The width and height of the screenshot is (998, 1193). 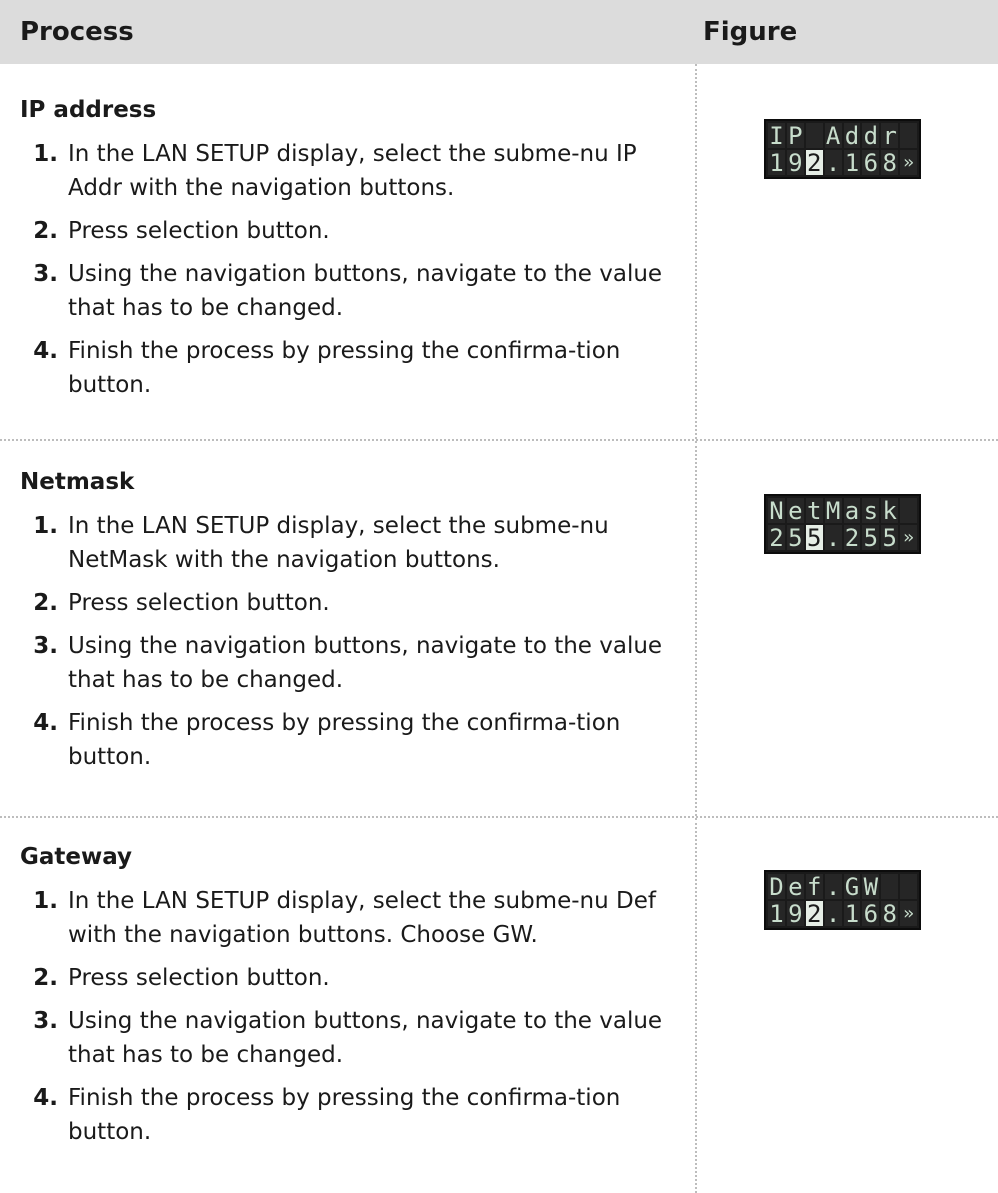 I want to click on lcd-char: s, so click(x=871, y=510).